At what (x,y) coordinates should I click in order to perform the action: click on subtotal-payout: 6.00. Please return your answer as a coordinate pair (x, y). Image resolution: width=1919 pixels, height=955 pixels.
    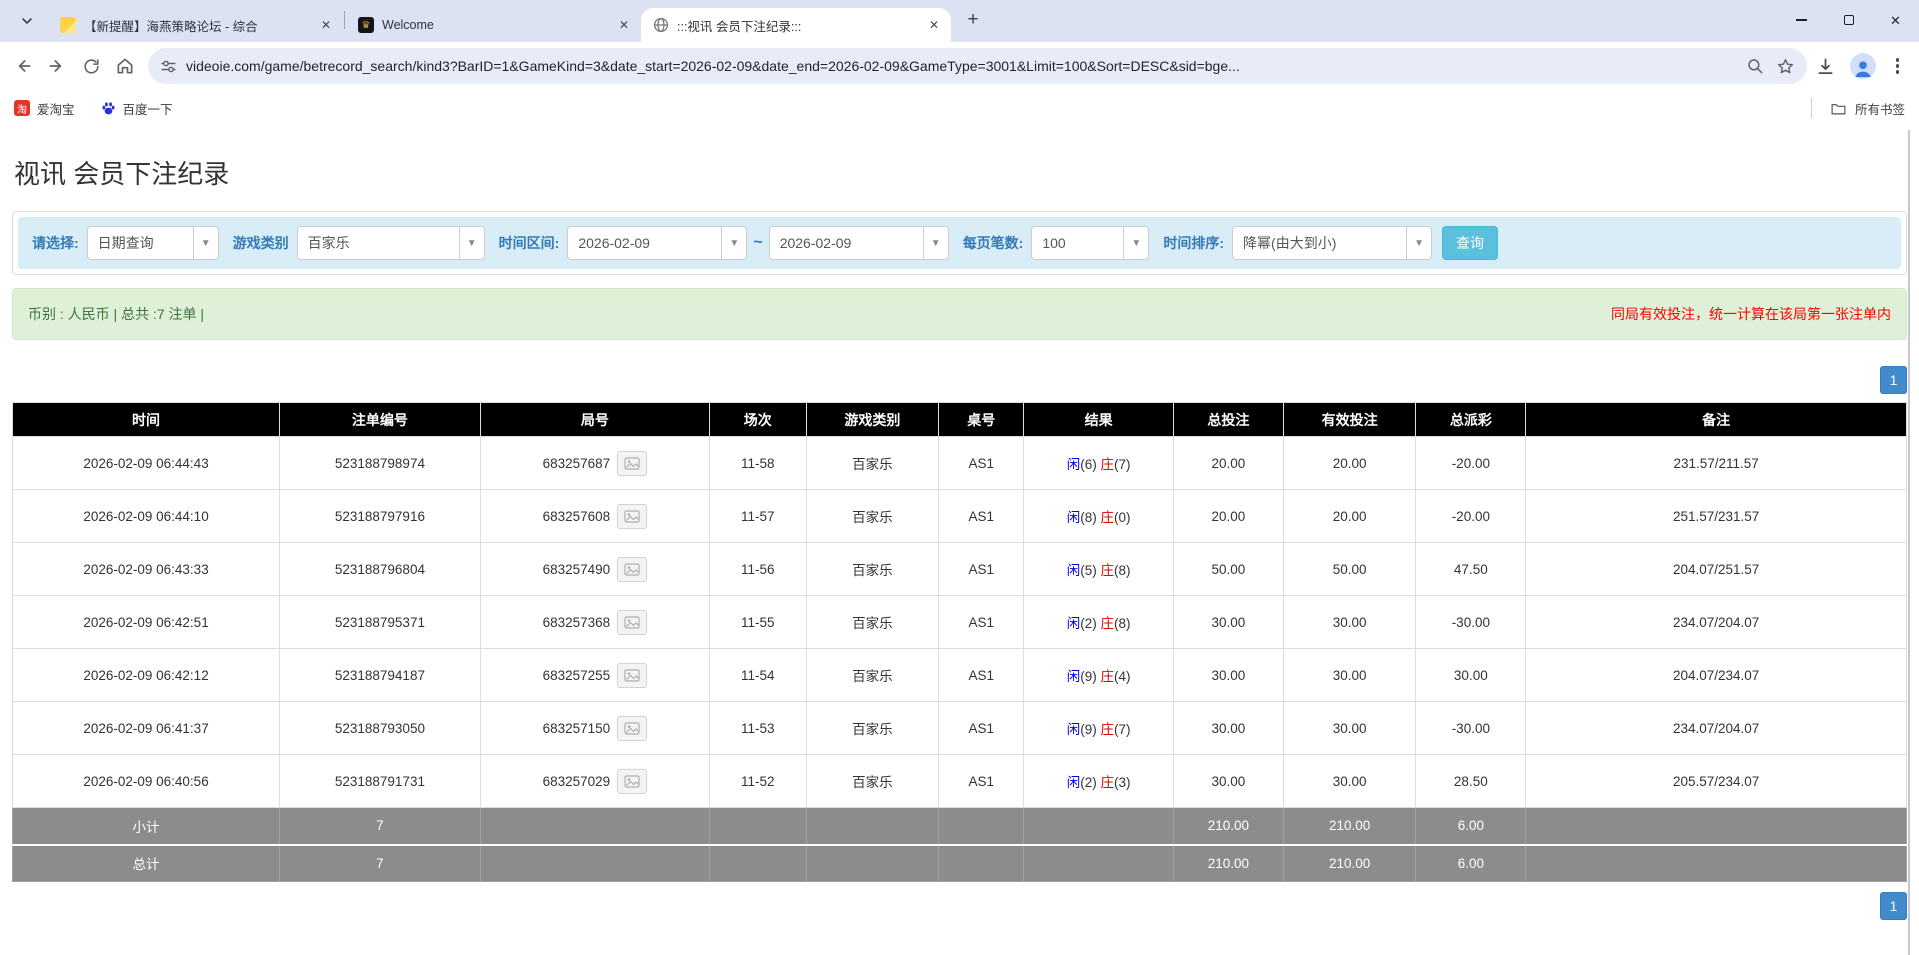
    Looking at the image, I should click on (1471, 826).